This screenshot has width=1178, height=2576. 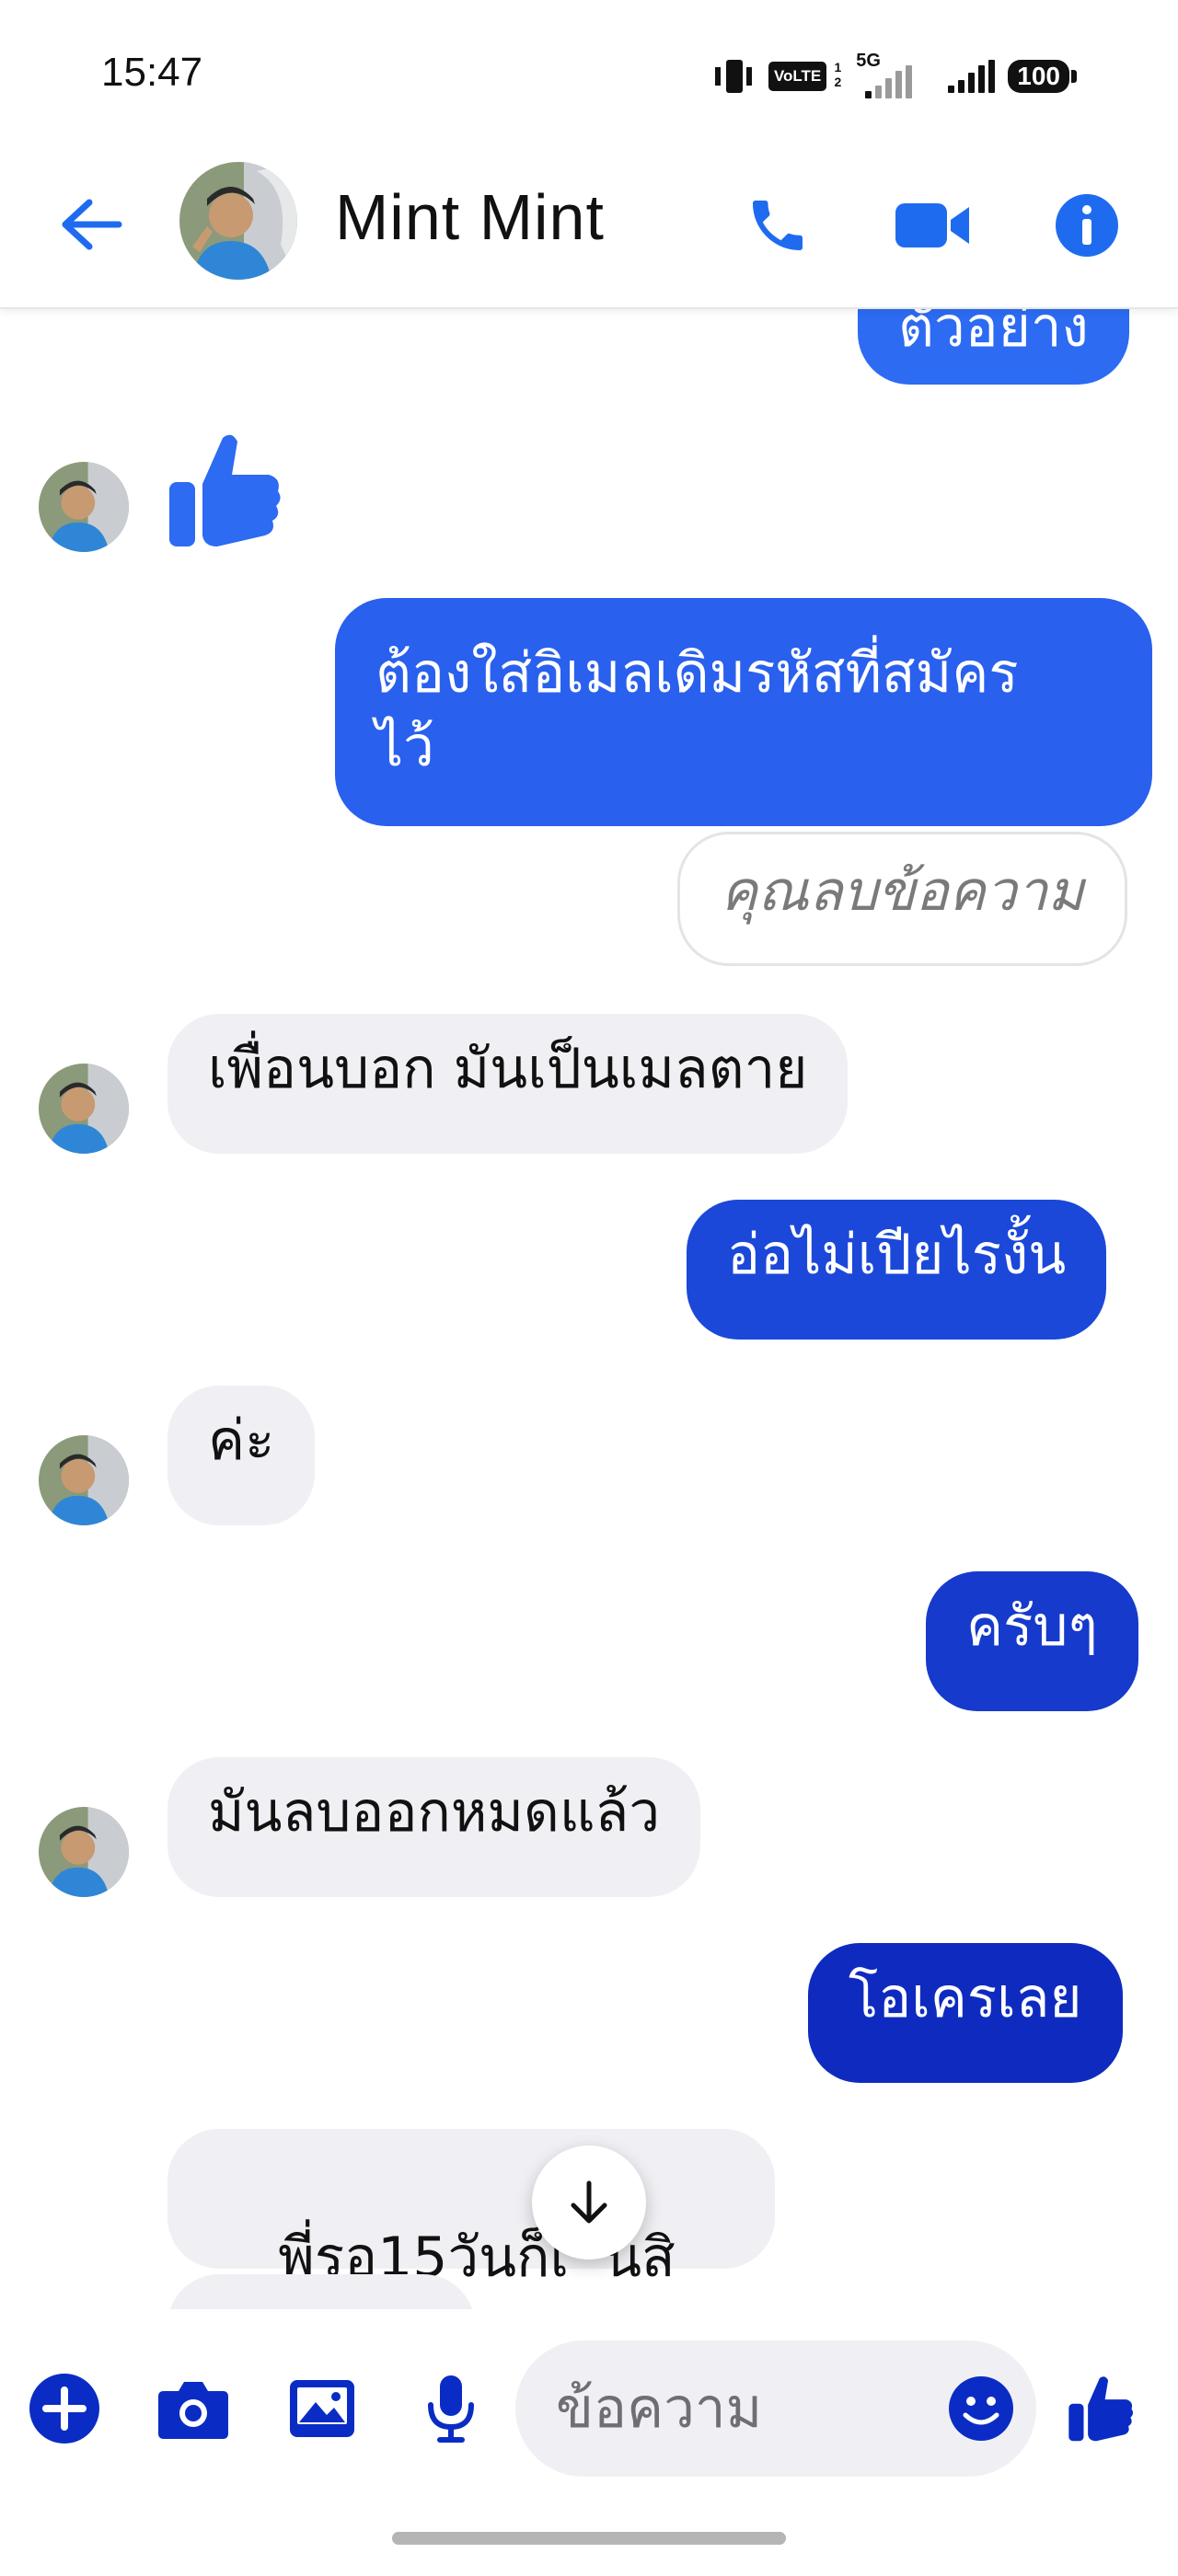 I want to click on message-text: ค่ะ, so click(x=241, y=1441).